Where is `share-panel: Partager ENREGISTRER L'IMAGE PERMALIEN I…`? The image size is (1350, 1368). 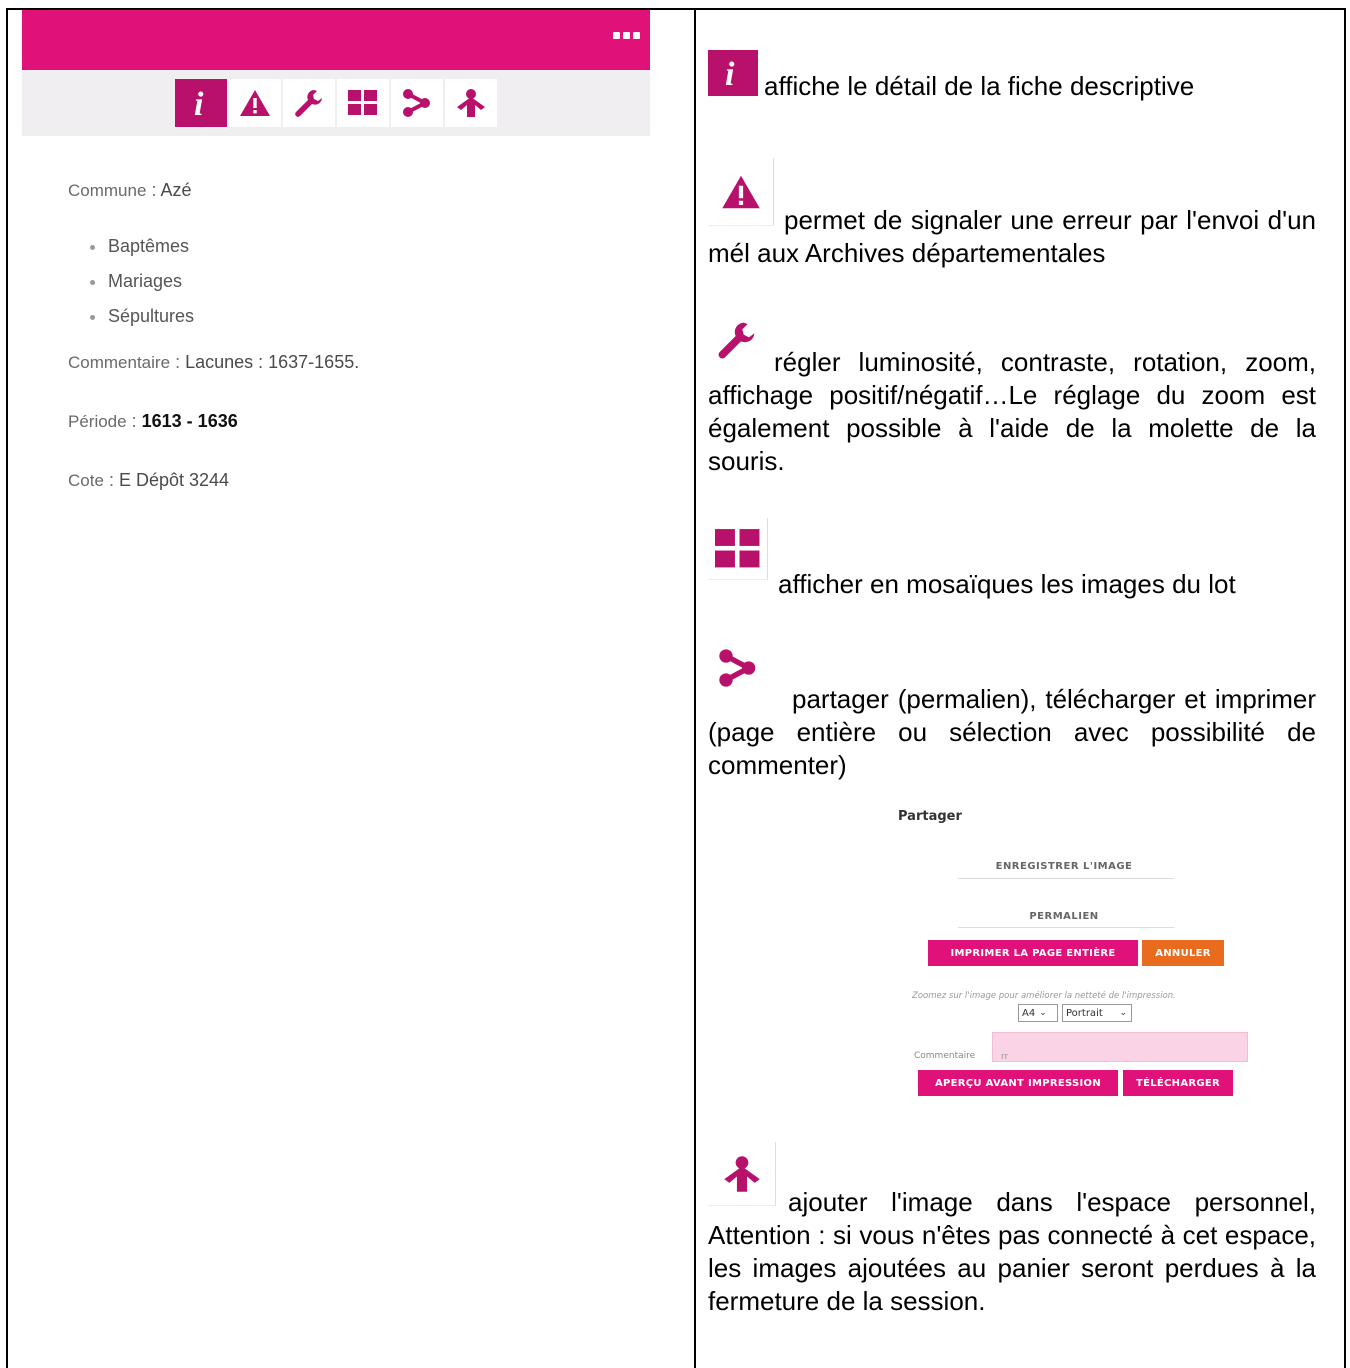
share-panel: Partager ENREGISTRER L'IMAGE PERMALIEN I… is located at coordinates (1078, 950).